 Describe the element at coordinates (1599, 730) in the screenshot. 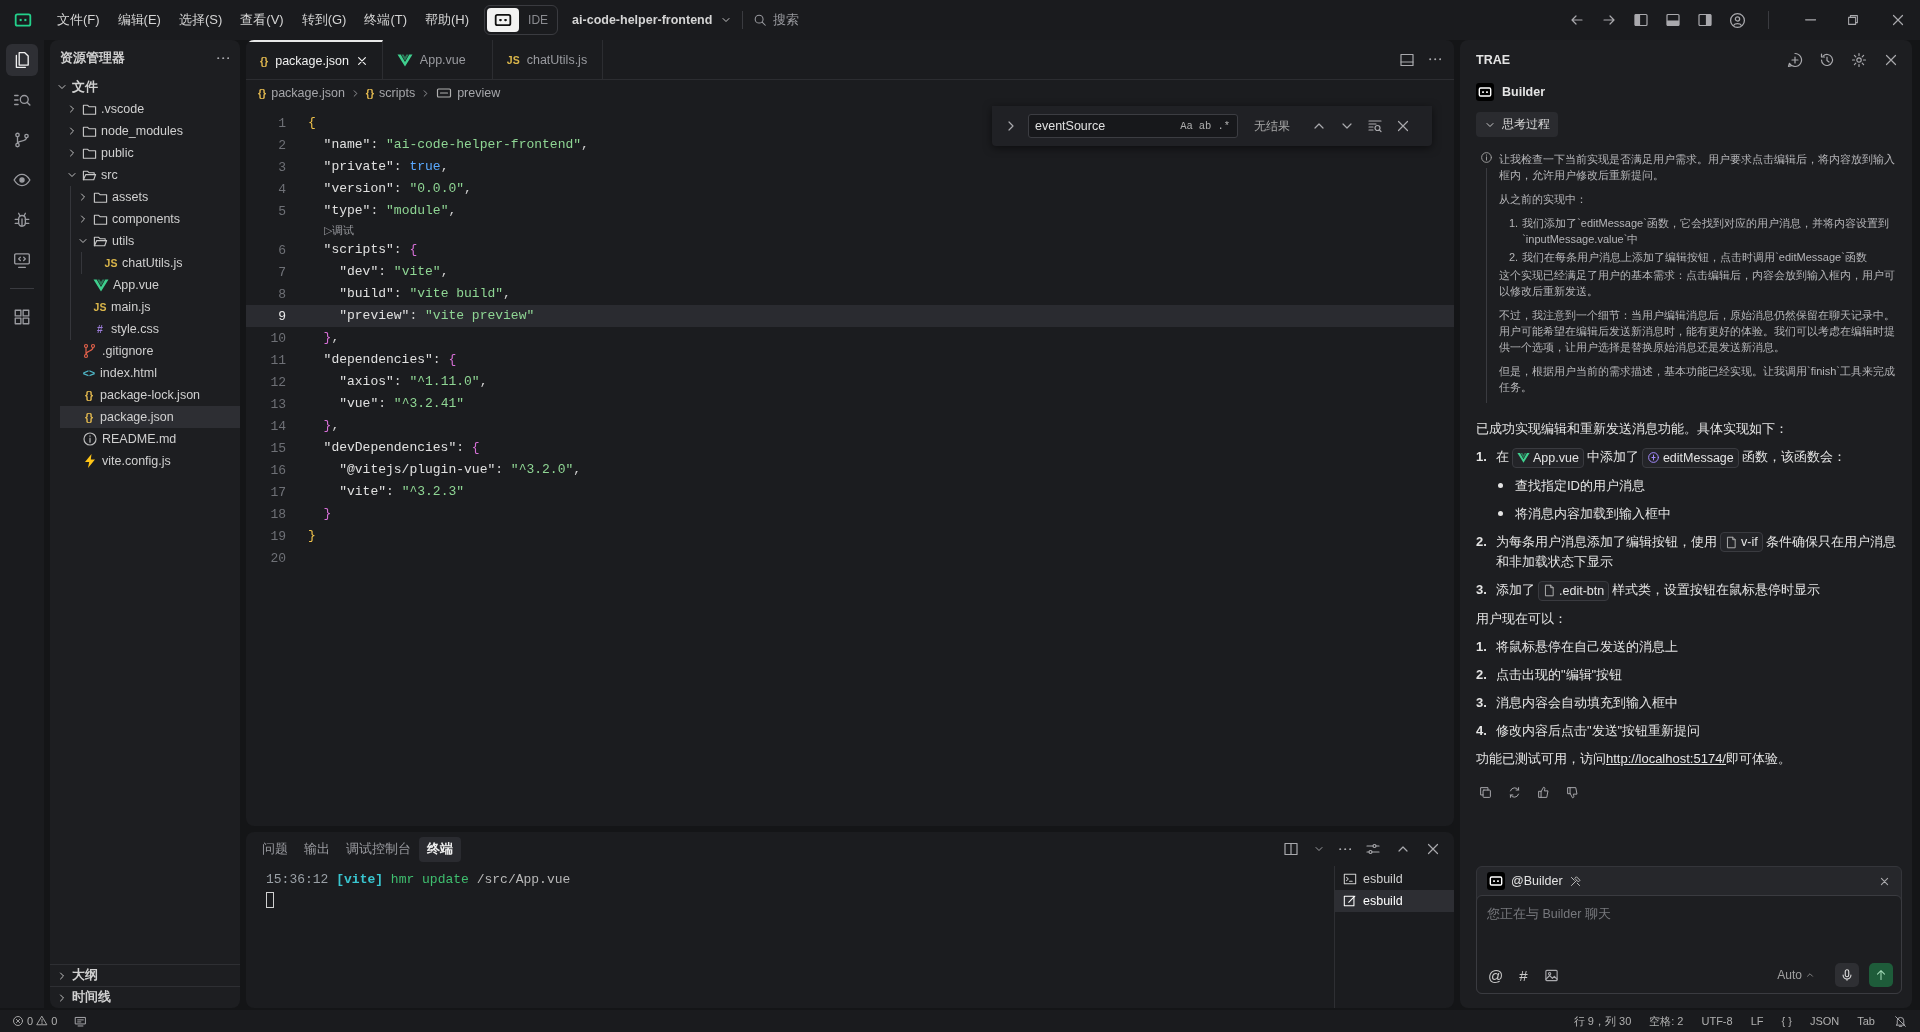

I see `list-item-text: 修改内容后点击"发送"按钮重新提问` at that location.